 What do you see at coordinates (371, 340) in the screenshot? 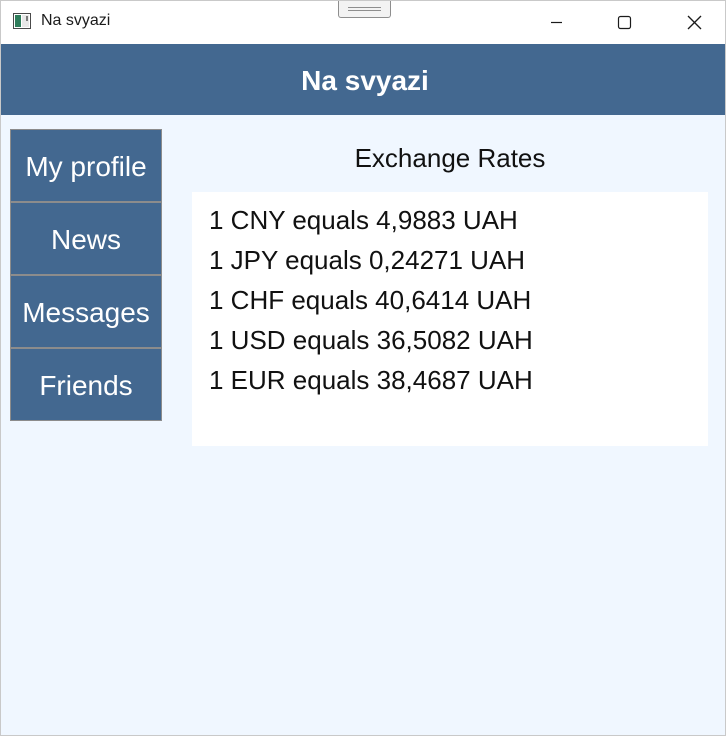
I see `rate-item: 1 USD equals 36,5082 UAH` at bounding box center [371, 340].